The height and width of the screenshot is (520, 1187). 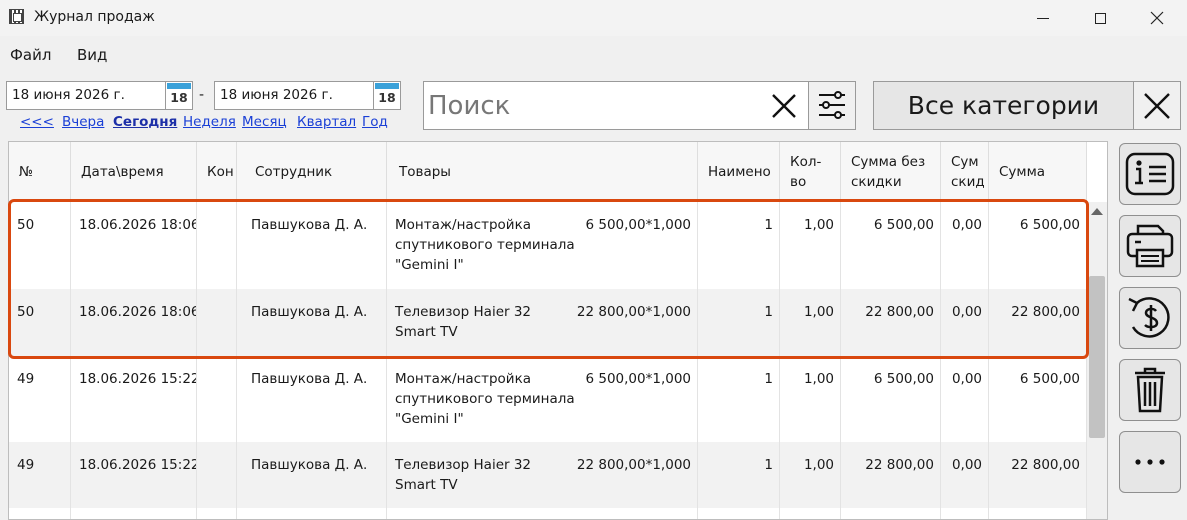 What do you see at coordinates (83, 122) in the screenshot?
I see `period-yesterday-link: Вчера` at bounding box center [83, 122].